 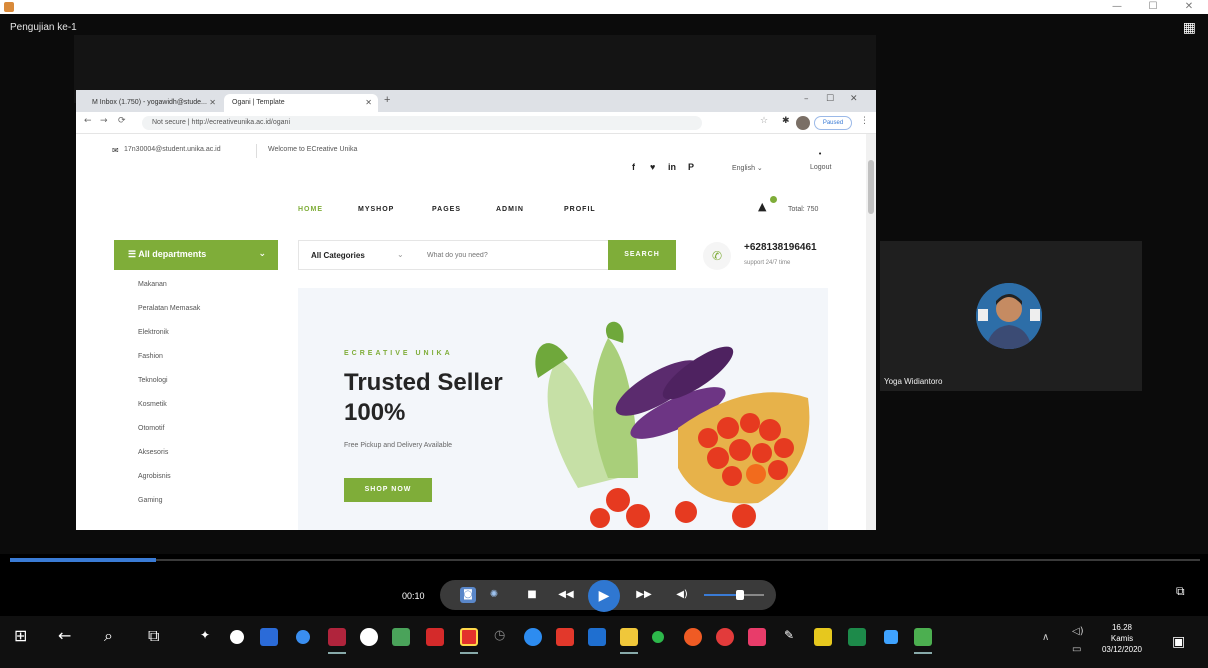 What do you see at coordinates (717, 256) in the screenshot?
I see `phone-icon: ✆` at bounding box center [717, 256].